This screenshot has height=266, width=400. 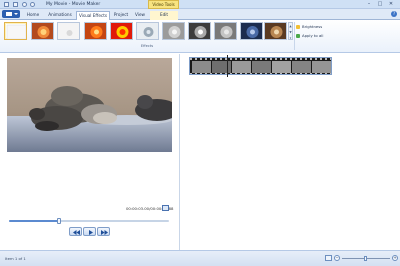 I want to click on effect-grayscale, so click(x=173, y=31).